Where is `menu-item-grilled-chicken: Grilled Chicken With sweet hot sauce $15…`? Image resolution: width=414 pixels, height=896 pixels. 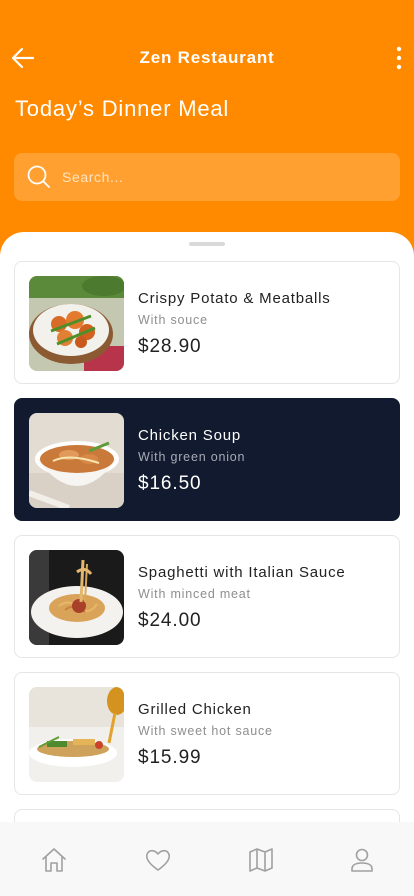
menu-item-grilled-chicken: Grilled Chicken With sweet hot sauce $15… is located at coordinates (207, 733).